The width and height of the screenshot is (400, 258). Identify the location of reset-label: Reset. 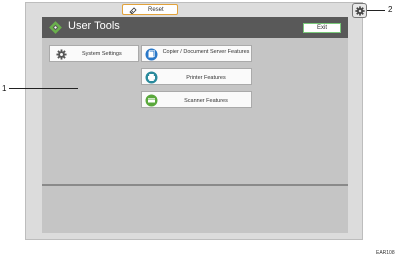
(156, 9).